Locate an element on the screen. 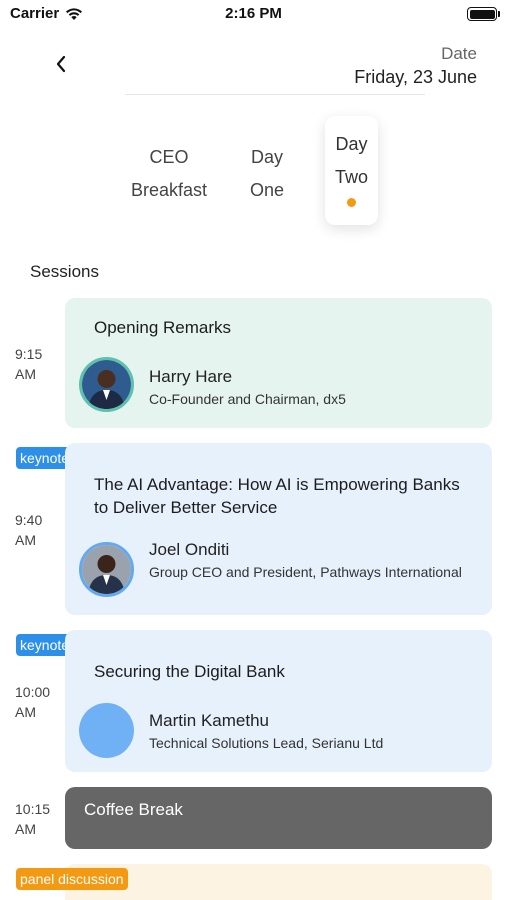 The height and width of the screenshot is (900, 507). tab-day-two: Day Two is located at coordinates (351, 170).